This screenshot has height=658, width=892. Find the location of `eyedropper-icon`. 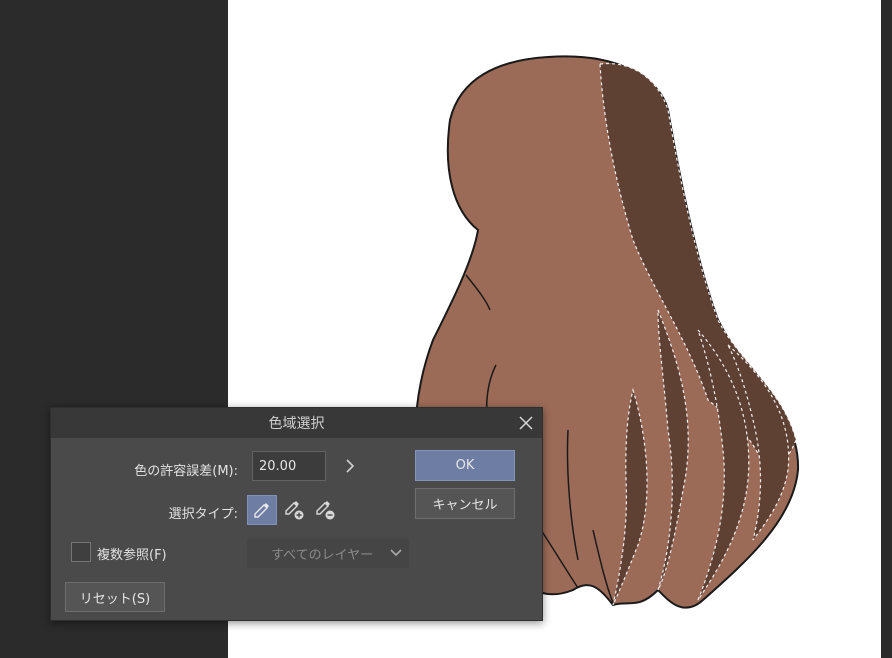

eyedropper-icon is located at coordinates (261, 510).